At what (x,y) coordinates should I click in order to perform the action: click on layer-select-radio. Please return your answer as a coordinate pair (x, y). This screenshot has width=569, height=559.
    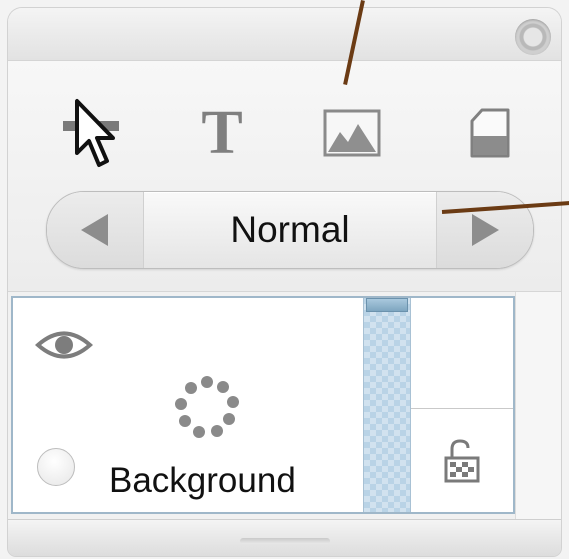
    Looking at the image, I should click on (56, 467).